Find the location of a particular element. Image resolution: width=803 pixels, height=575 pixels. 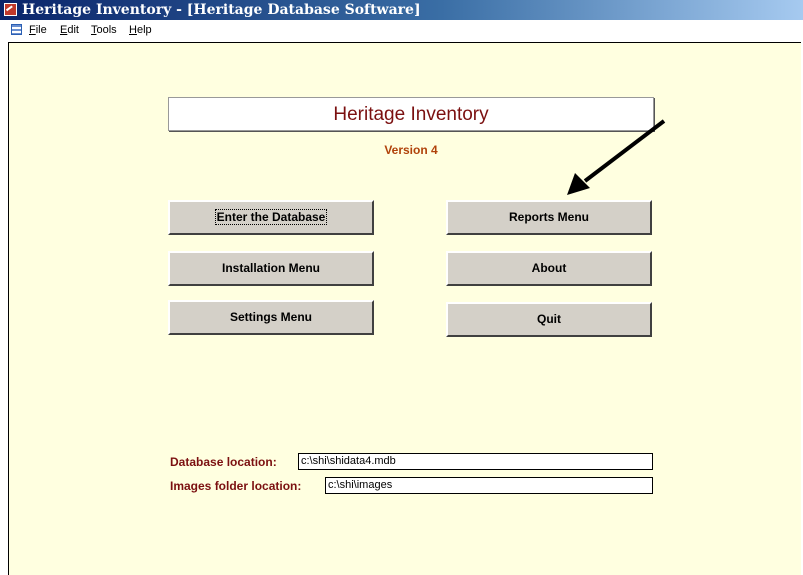

menu-help-rest: elp is located at coordinates (144, 30).